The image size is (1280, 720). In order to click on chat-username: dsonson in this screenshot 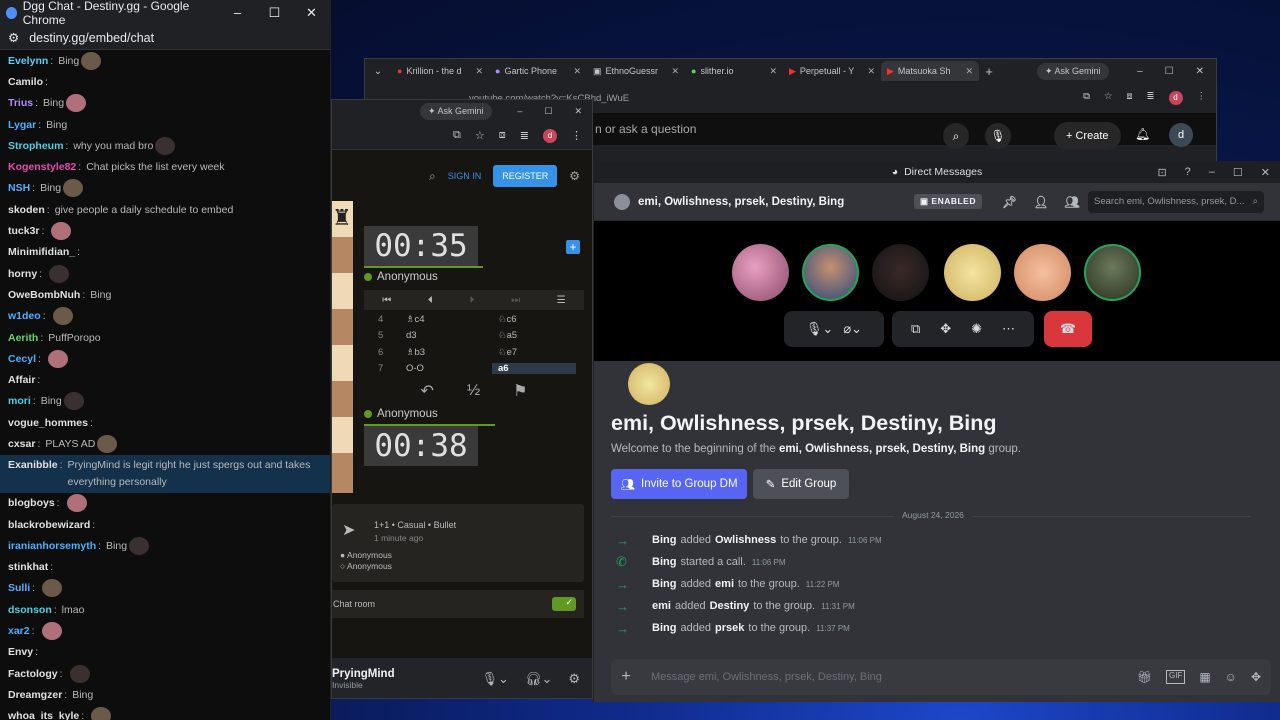, I will do `click(30, 610)`.